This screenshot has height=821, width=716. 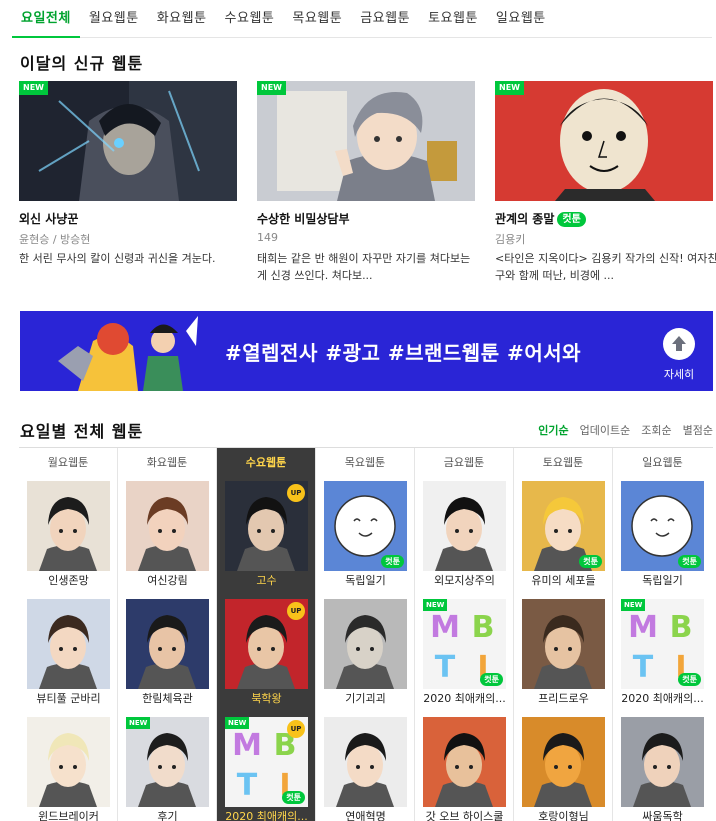 I want to click on webtoon-title: 한림체육관, so click(x=167, y=699).